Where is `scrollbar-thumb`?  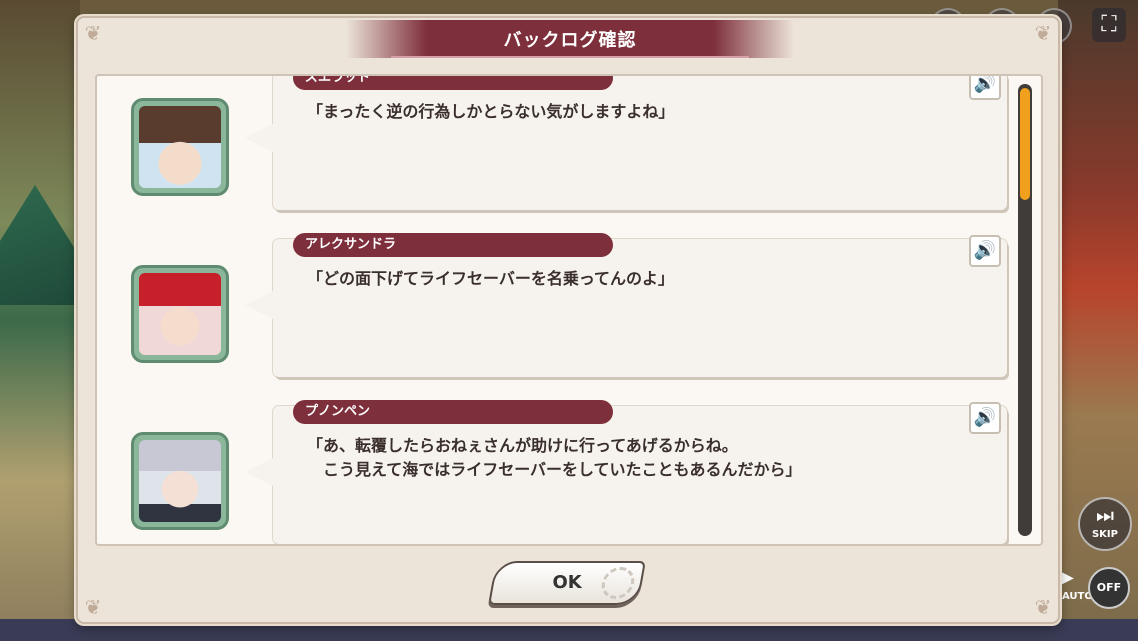
scrollbar-thumb is located at coordinates (1025, 144).